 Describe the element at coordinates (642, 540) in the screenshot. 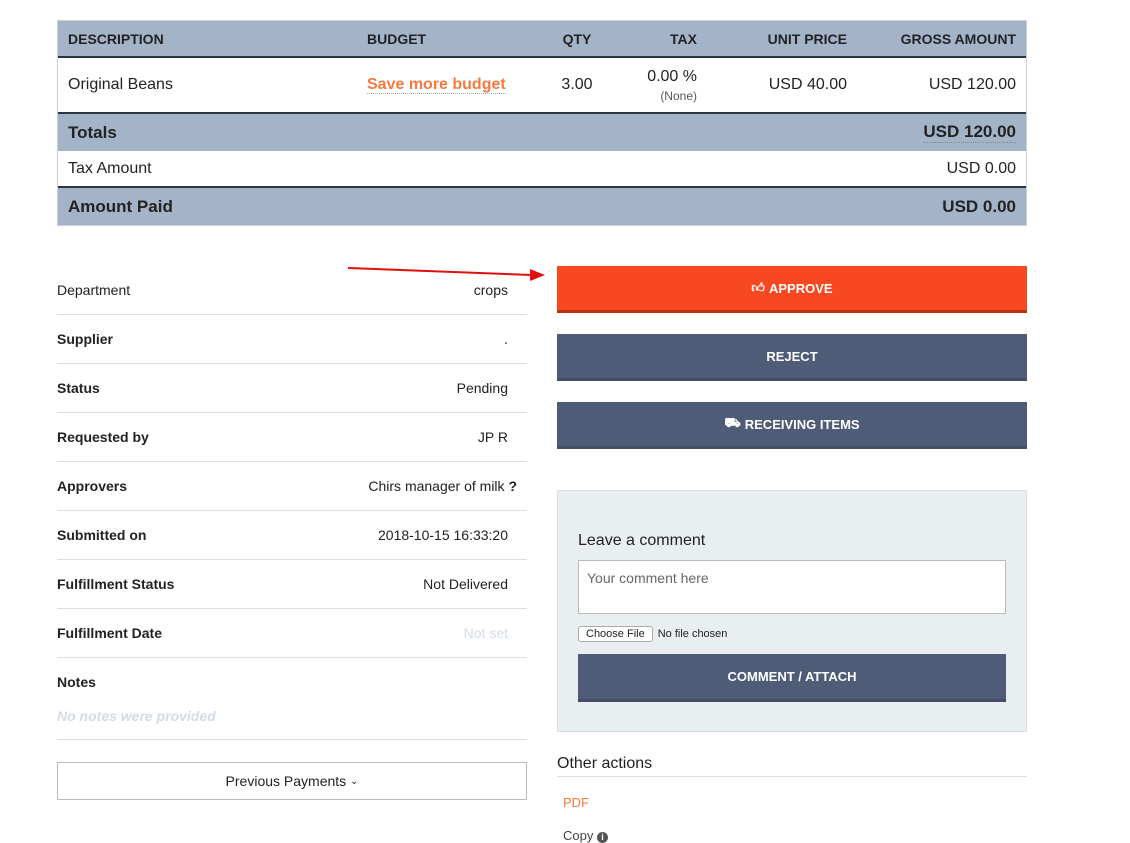

I see `comment-title: Leave a comment` at that location.